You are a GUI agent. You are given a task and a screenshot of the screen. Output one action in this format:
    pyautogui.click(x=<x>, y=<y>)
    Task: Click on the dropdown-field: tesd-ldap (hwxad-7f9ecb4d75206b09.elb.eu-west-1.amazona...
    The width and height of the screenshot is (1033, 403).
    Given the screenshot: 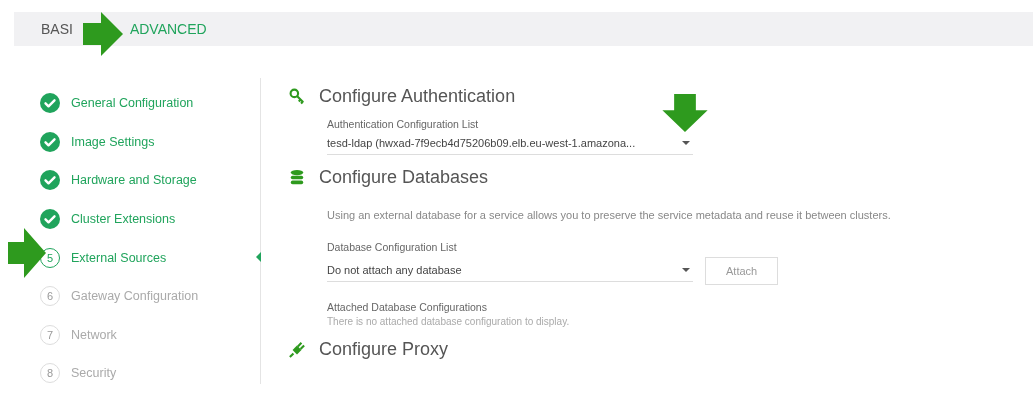 What is the action you would take?
    pyautogui.click(x=510, y=144)
    